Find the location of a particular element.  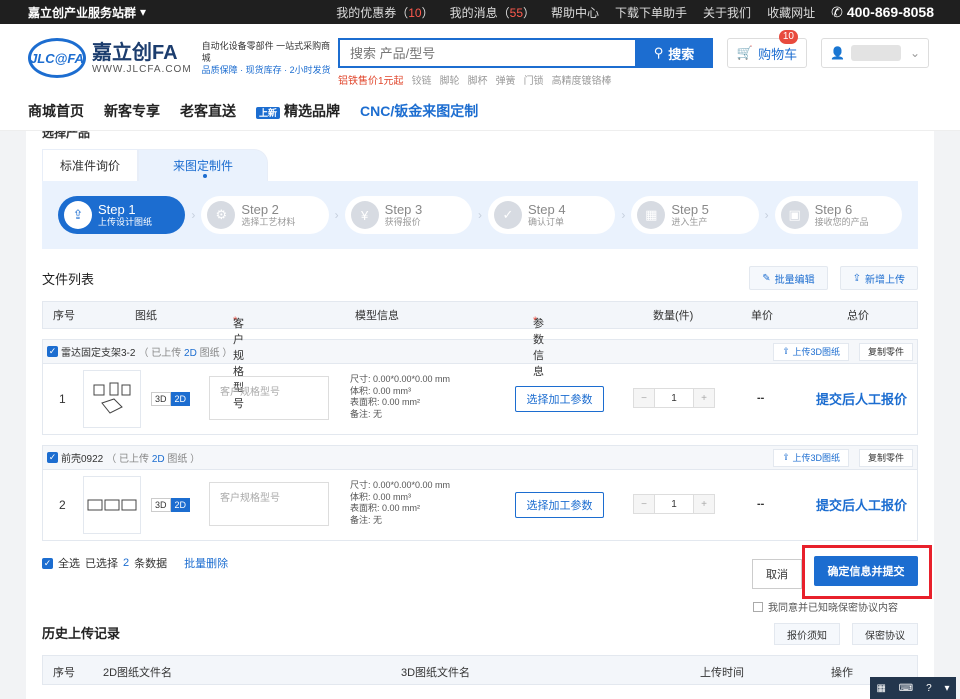

about-link: 关于我们 is located at coordinates (727, 12).